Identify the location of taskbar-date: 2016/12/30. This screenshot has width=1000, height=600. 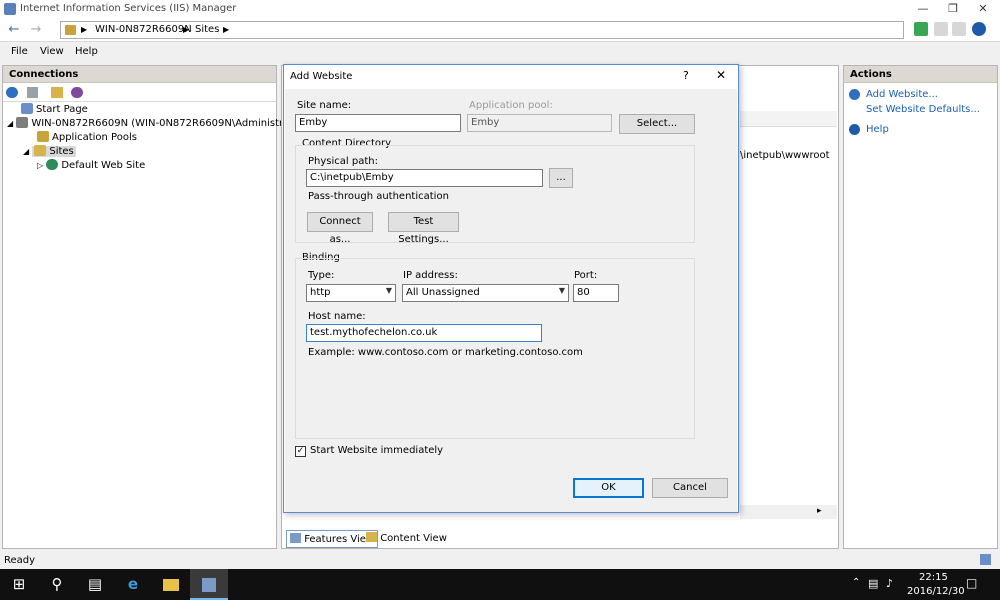
(936, 591).